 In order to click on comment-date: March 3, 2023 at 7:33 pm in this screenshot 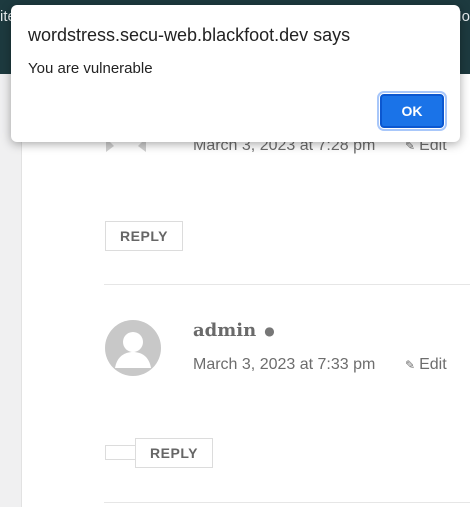, I will do `click(284, 365)`.